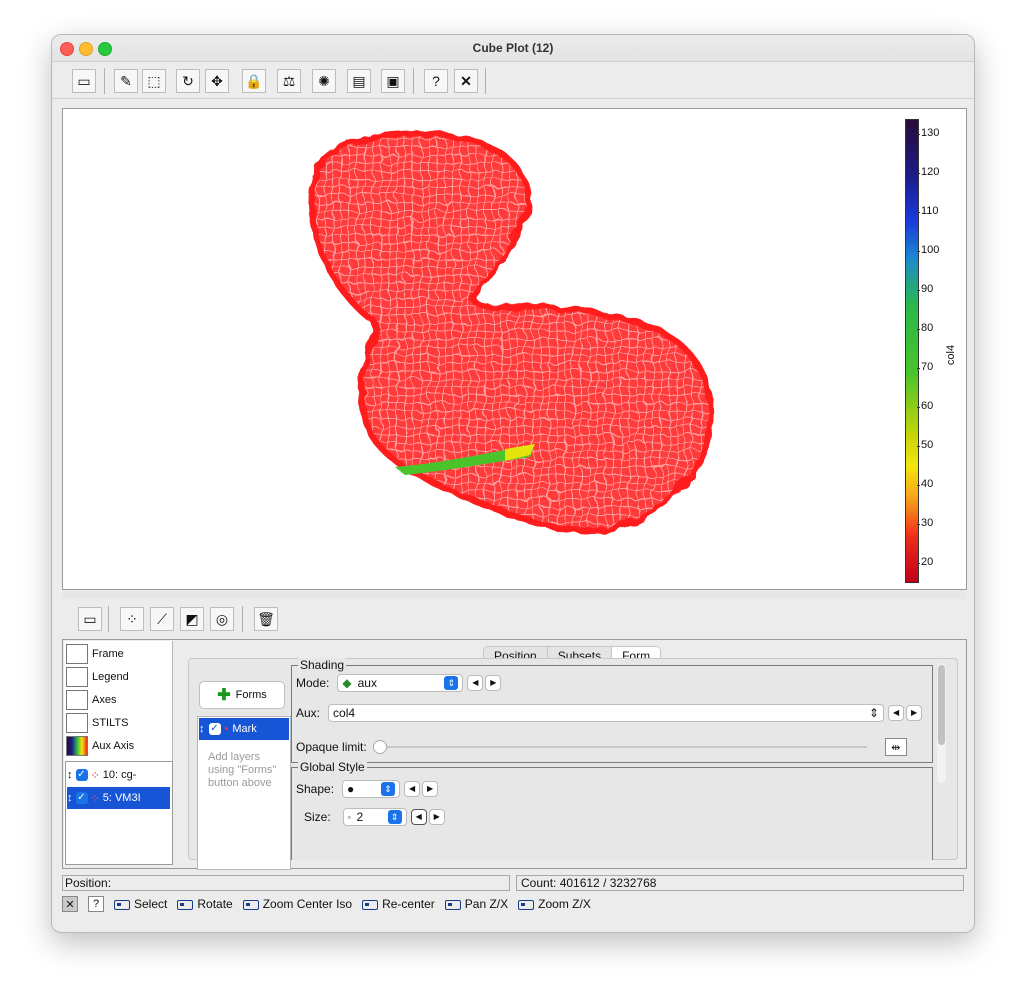  What do you see at coordinates (242, 770) in the screenshot?
I see `forms-hint: Add layers using "Forms" button above` at bounding box center [242, 770].